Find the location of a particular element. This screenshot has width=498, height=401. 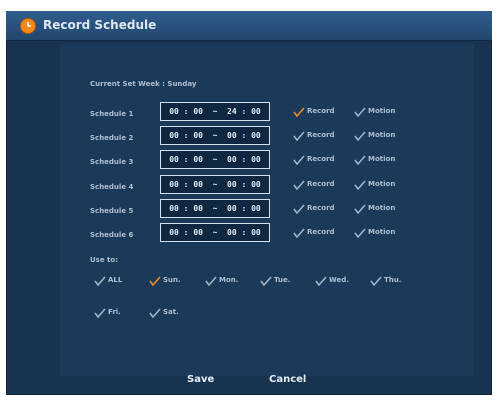

use-to-label: Use to: is located at coordinates (104, 260).